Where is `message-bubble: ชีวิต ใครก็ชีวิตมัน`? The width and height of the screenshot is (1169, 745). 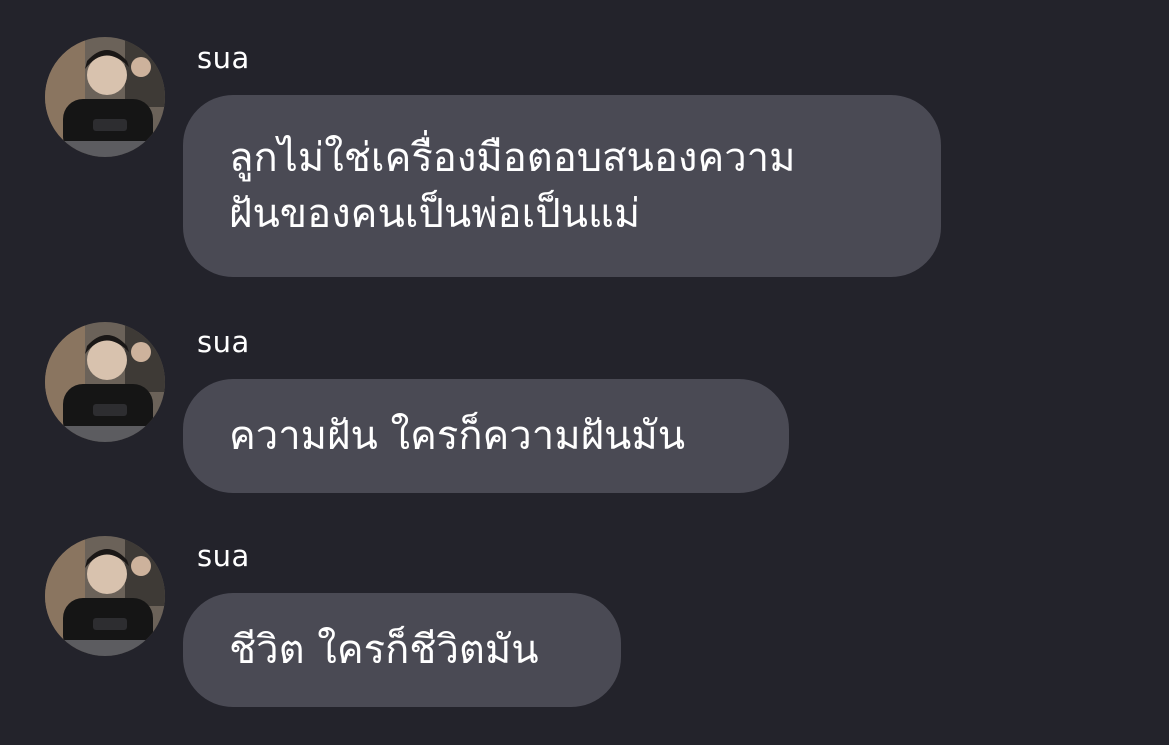
message-bubble: ชีวิต ใครก็ชีวิตมัน is located at coordinates (402, 650).